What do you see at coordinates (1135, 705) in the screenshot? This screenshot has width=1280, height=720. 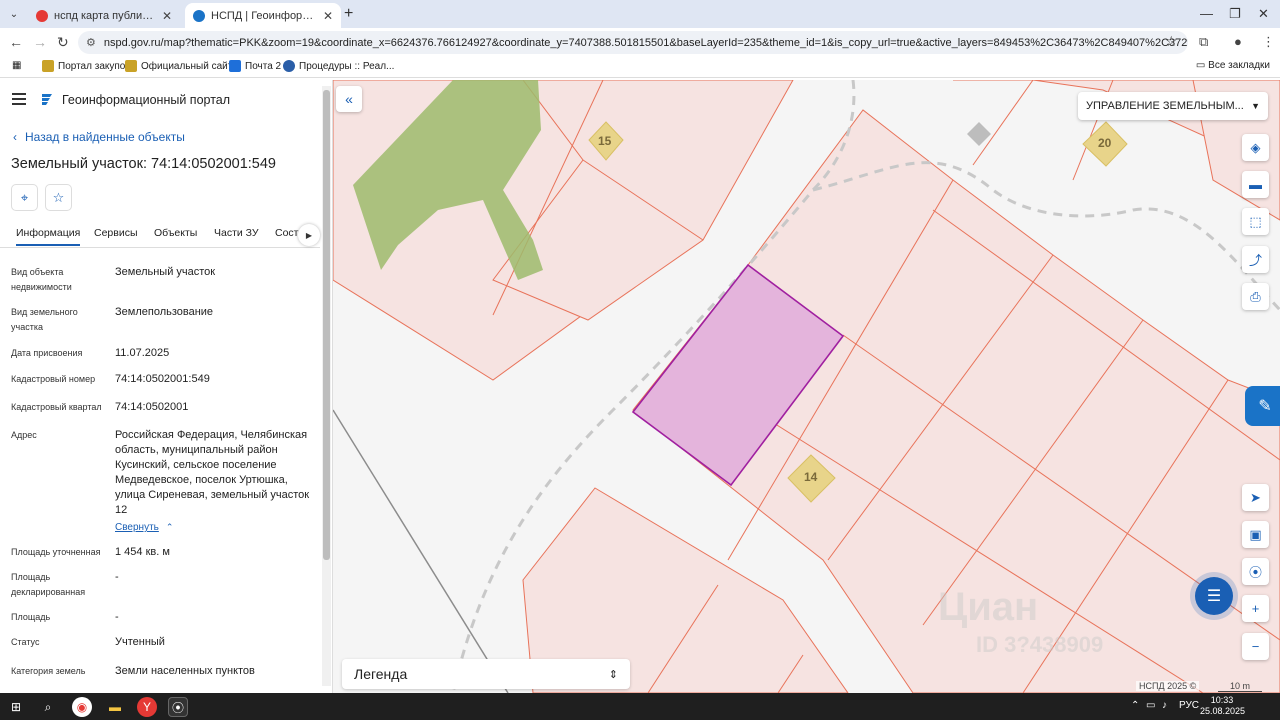 I see `tray-chevron-icon: ⌃` at bounding box center [1135, 705].